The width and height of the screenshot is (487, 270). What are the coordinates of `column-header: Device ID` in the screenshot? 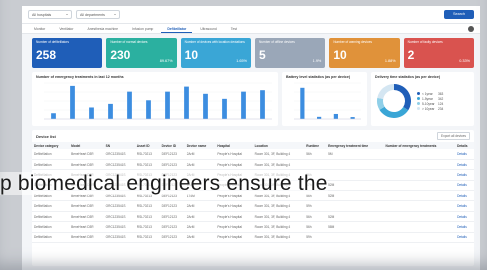 It's located at (172, 145).